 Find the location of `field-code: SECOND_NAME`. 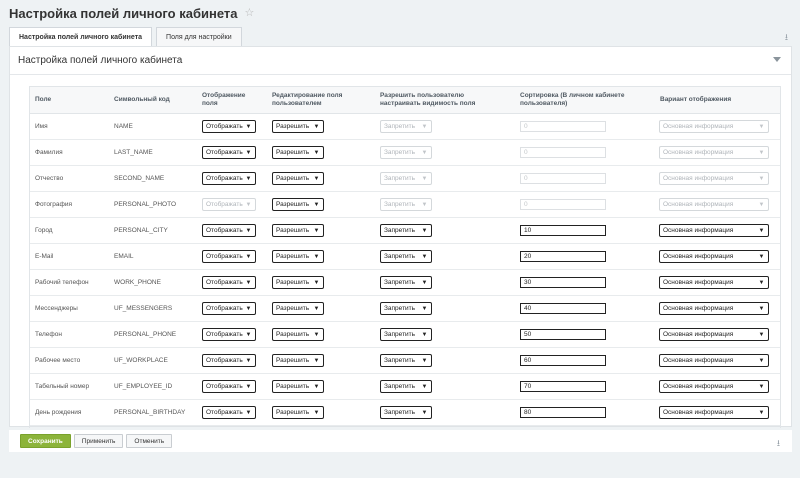

field-code: SECOND_NAME is located at coordinates (139, 178).